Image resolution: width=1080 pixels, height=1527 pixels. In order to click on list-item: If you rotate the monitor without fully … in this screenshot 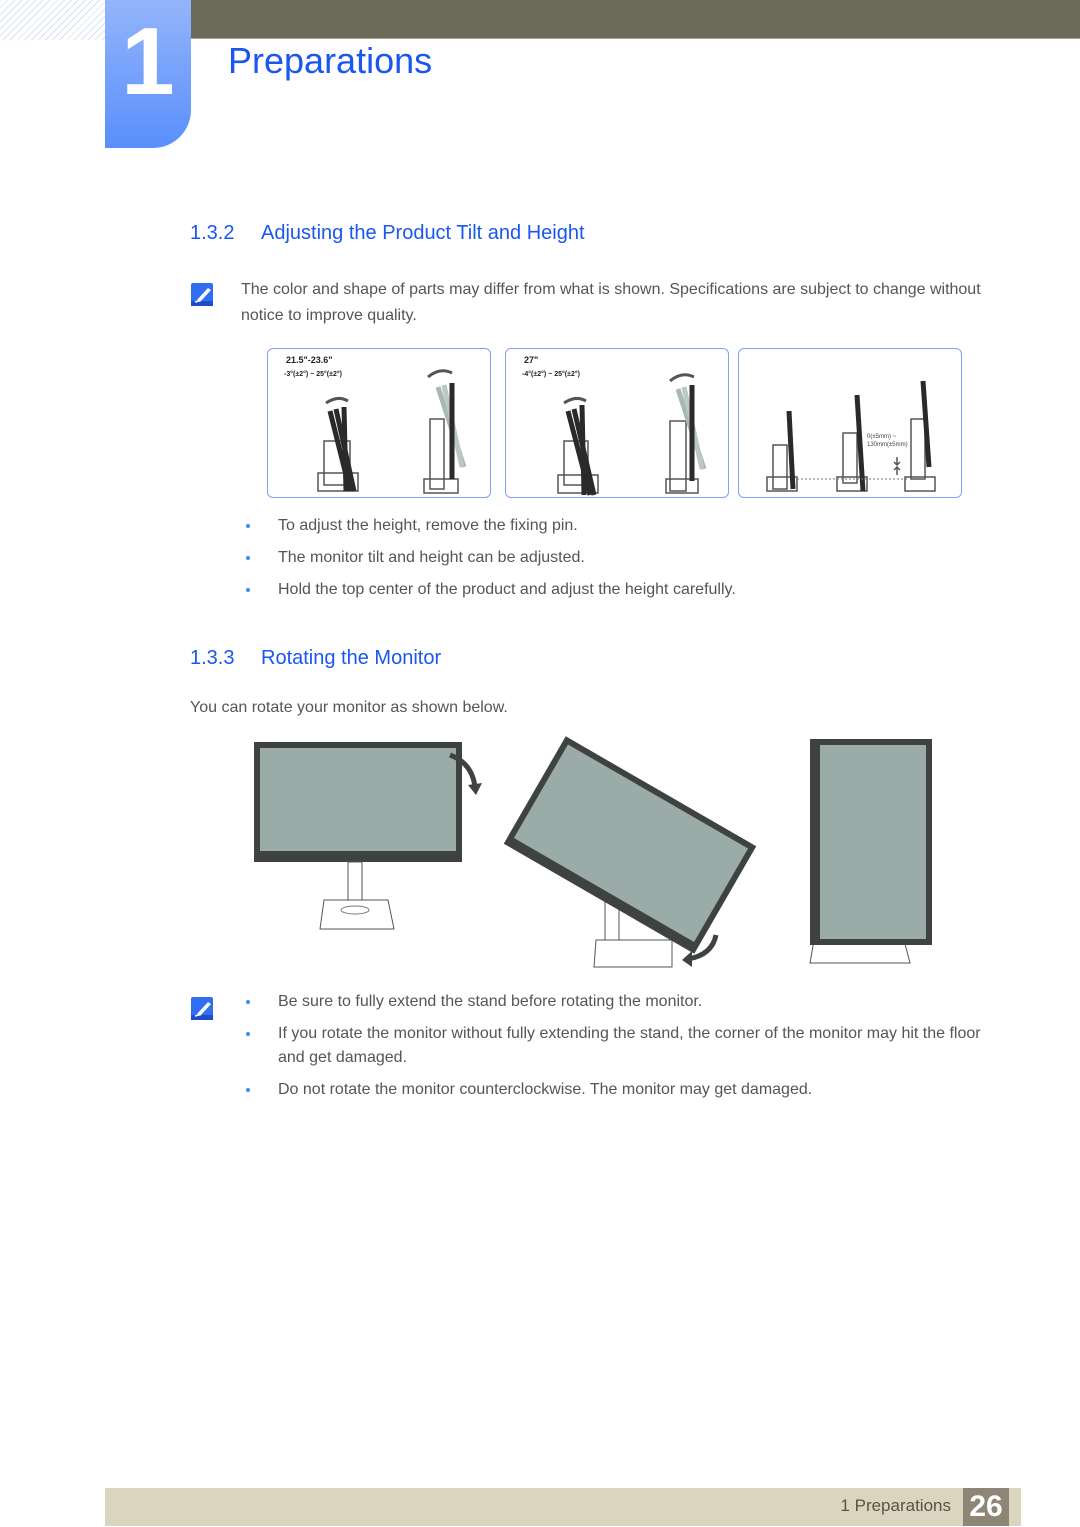, I will do `click(621, 1046)`.